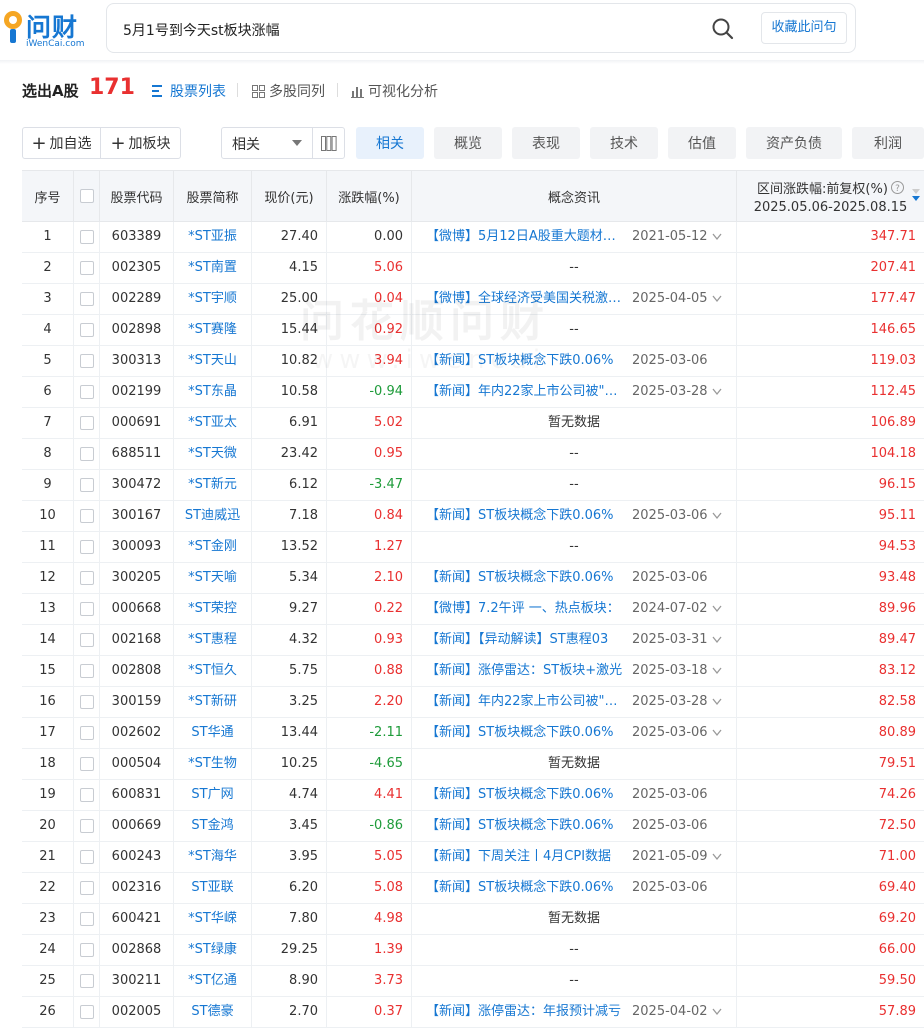 The image size is (924, 1031). What do you see at coordinates (213, 423) in the screenshot?
I see `stock-name: *ST亚太` at bounding box center [213, 423].